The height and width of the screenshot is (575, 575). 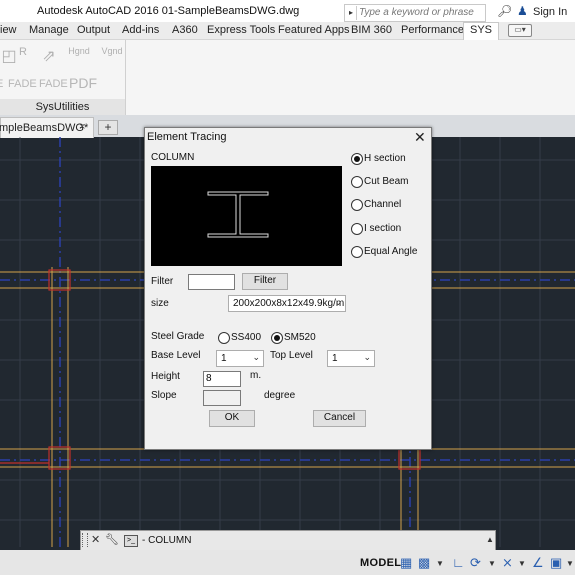 I want to click on ribbon-item-label: E, so click(x=1, y=84).